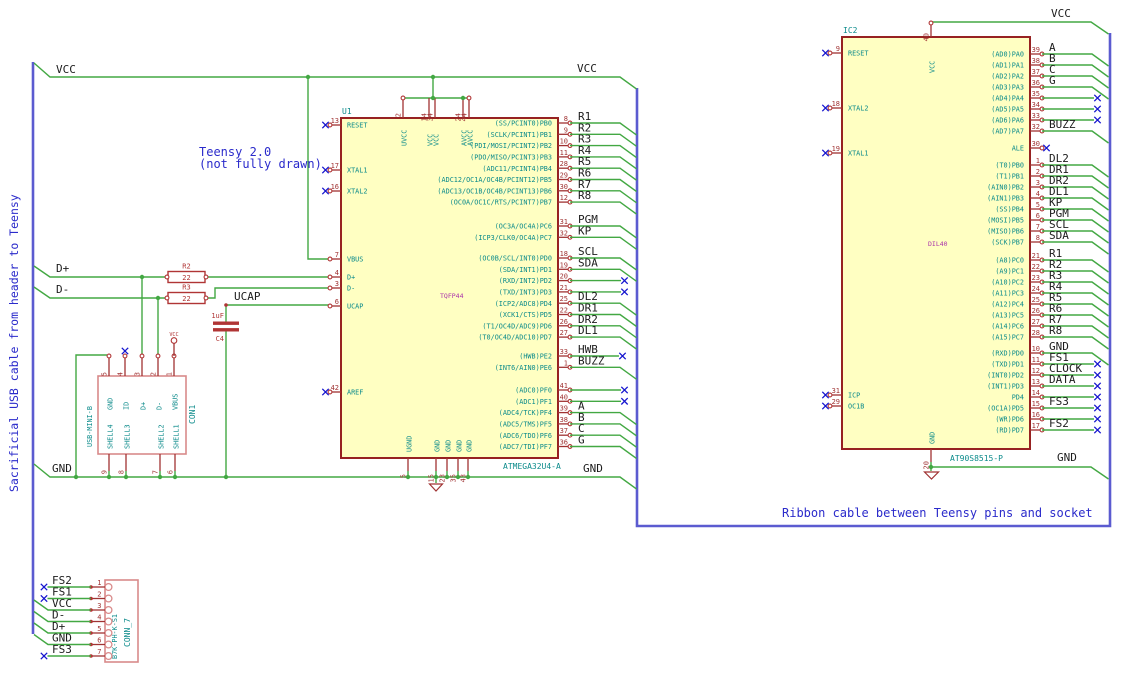 This screenshot has width=1131, height=690. I want to click on gnd-symbol, so click(931, 475).